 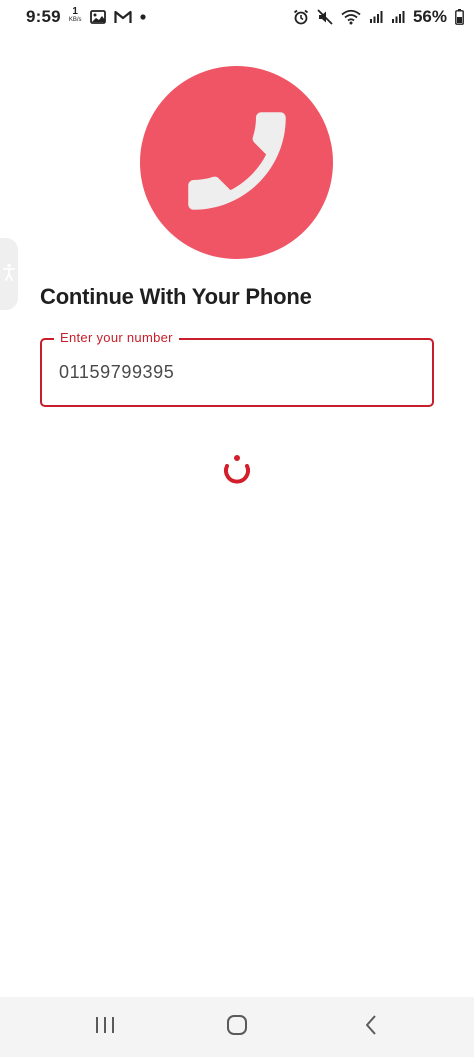 I want to click on phone-icon, so click(x=237, y=163).